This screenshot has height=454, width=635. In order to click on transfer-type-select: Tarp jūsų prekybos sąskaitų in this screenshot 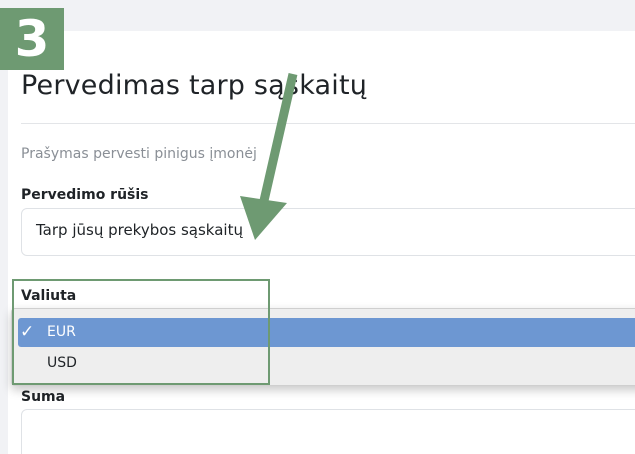, I will do `click(328, 232)`.